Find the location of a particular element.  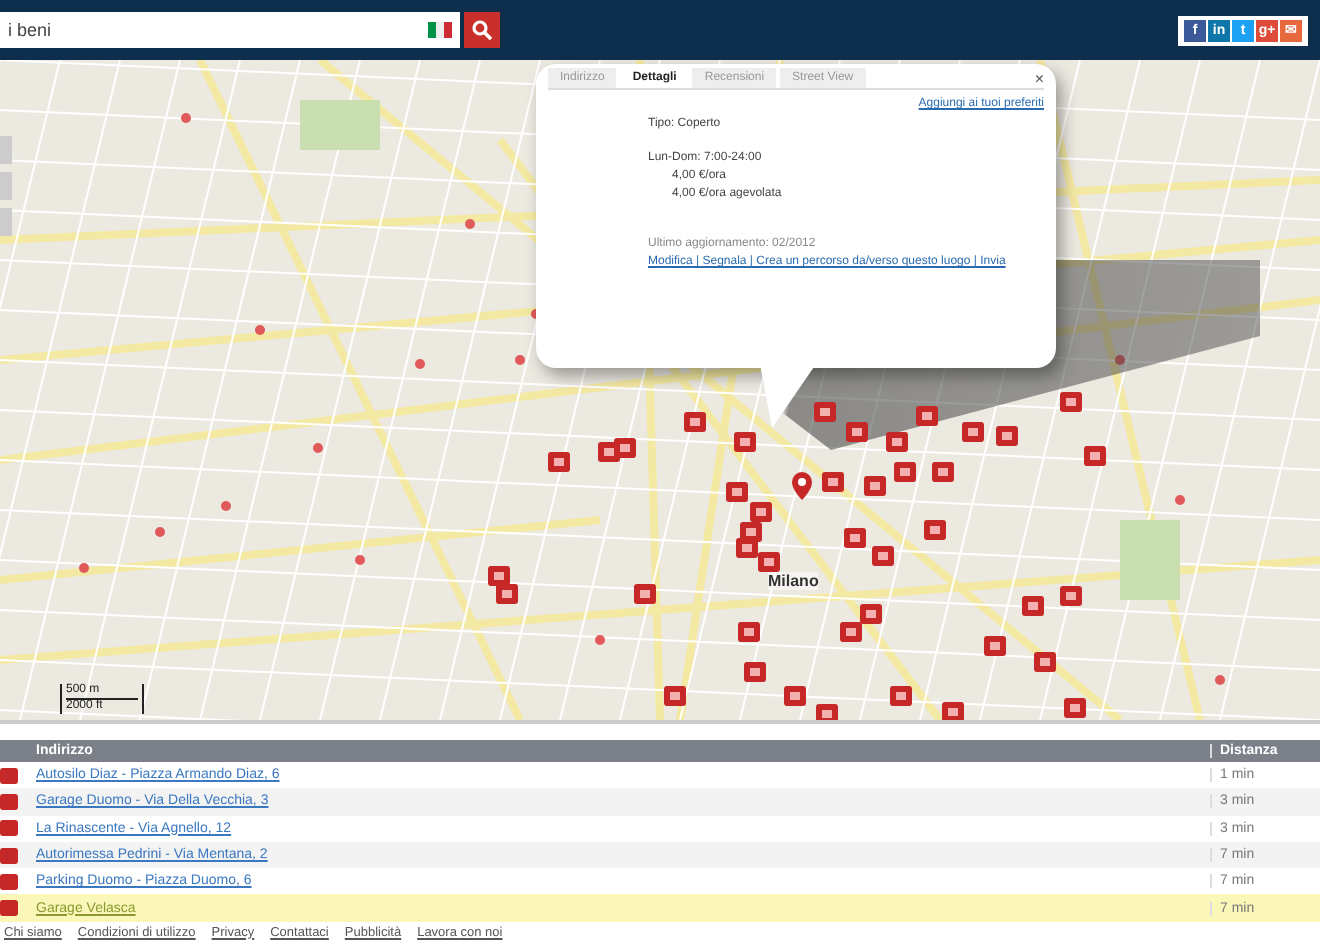

search-input: i beni is located at coordinates (188, 30).